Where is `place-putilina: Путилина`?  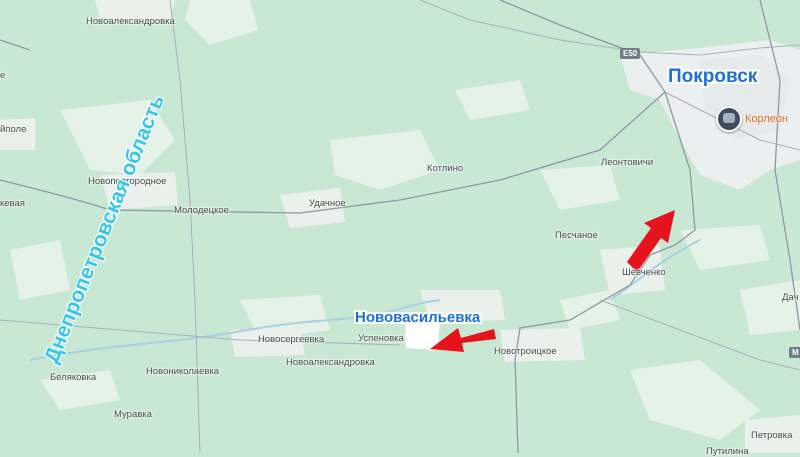 place-putilina: Путилина is located at coordinates (727, 451).